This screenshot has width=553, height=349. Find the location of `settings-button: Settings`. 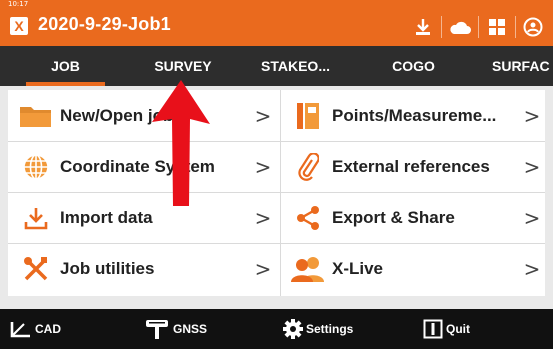

settings-button: Settings is located at coordinates (318, 329).